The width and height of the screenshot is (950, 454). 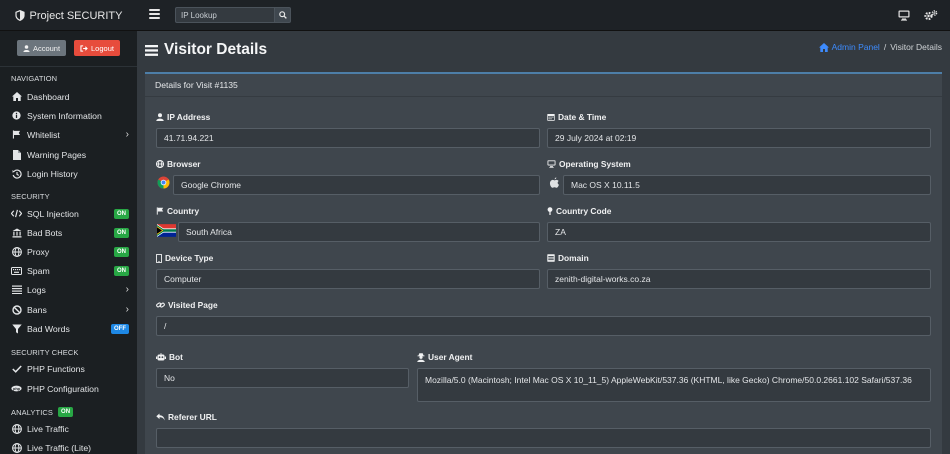 I want to click on history-icon, so click(x=16, y=173).